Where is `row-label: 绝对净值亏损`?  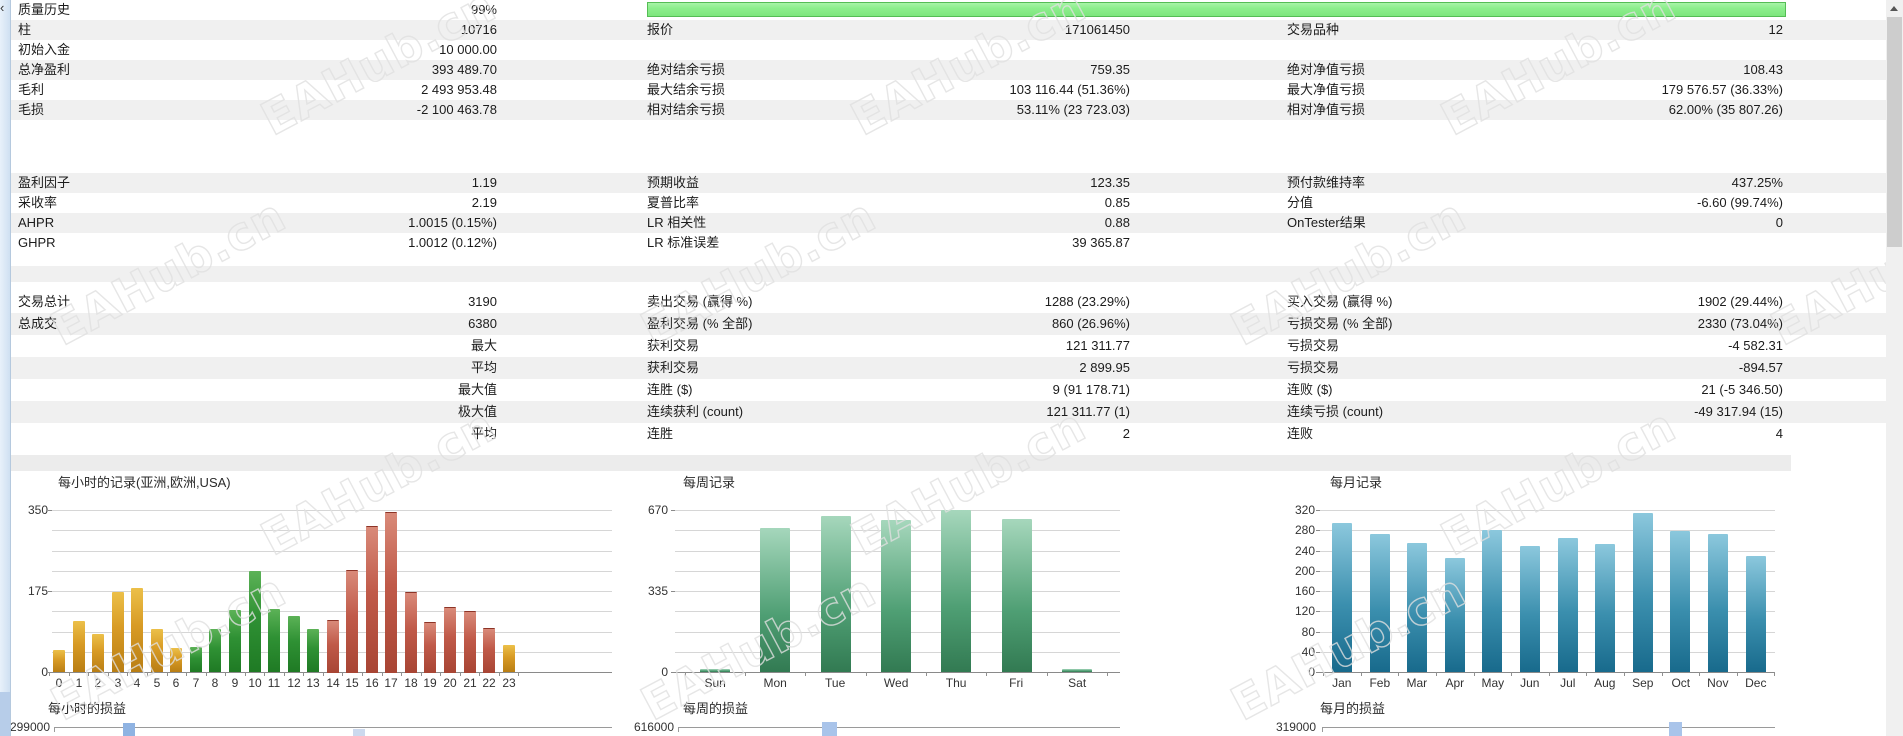
row-label: 绝对净值亏损 is located at coordinates (1326, 69).